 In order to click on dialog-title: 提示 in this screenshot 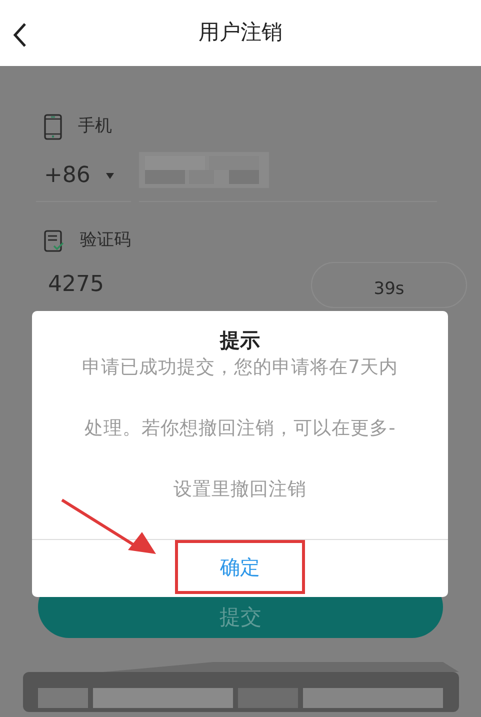, I will do `click(240, 340)`.